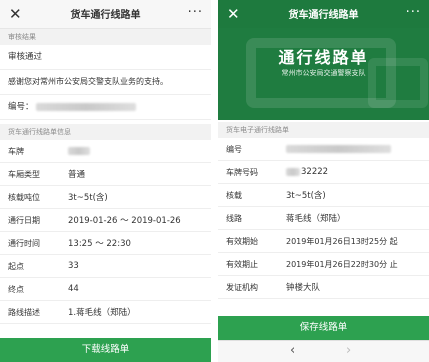 This screenshot has width=429, height=362. Describe the element at coordinates (24, 220) in the screenshot. I see `row-label: 通行日期` at that location.